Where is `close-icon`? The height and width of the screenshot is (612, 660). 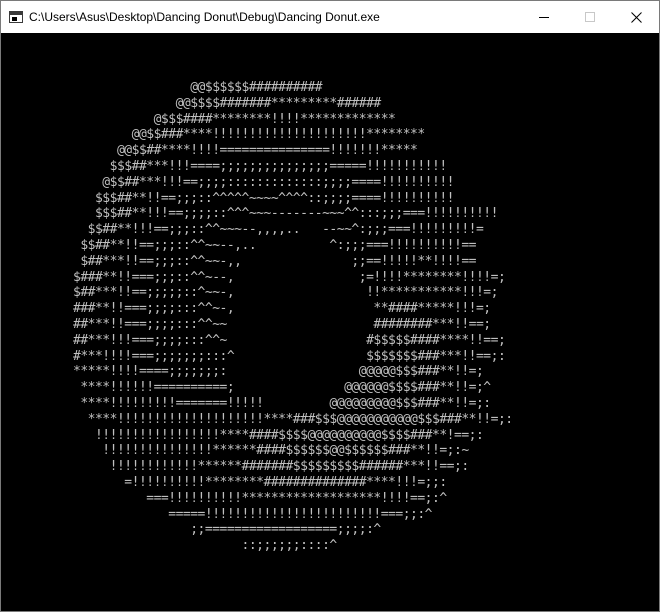 close-icon is located at coordinates (636, 17).